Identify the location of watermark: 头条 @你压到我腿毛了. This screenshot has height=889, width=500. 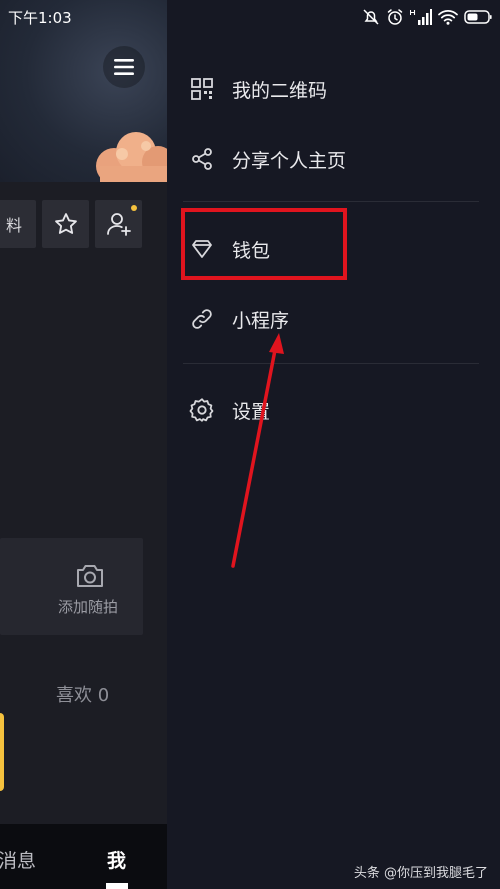
(420, 873).